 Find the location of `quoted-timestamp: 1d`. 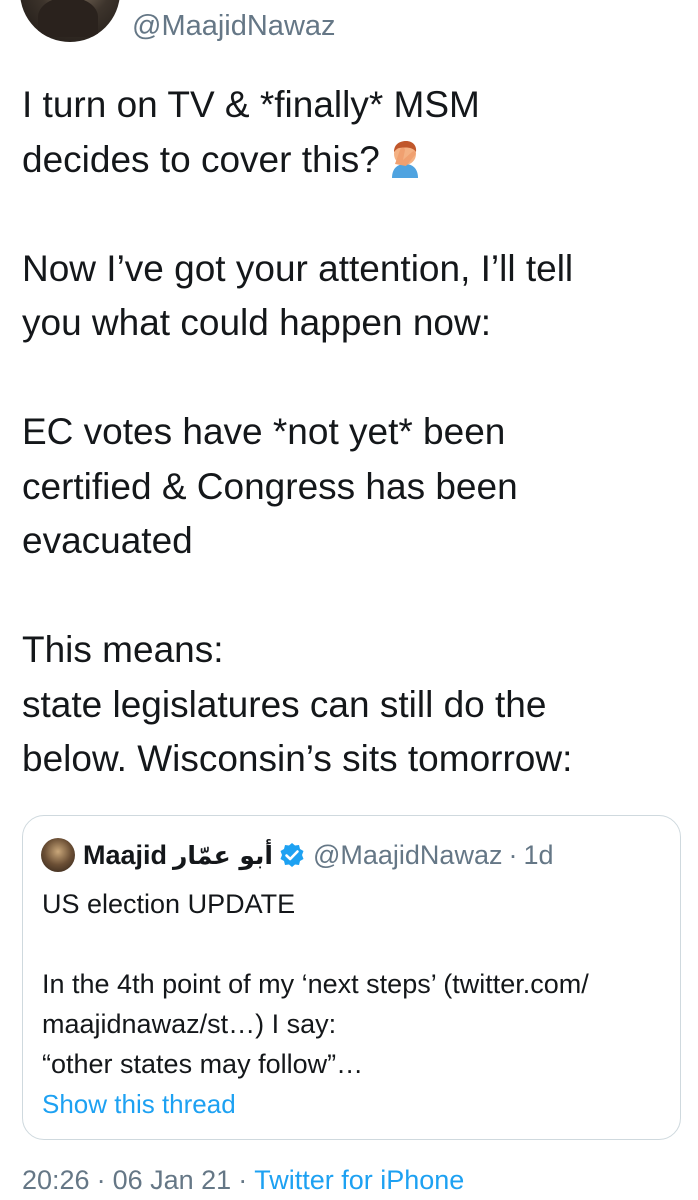

quoted-timestamp: 1d is located at coordinates (538, 855).